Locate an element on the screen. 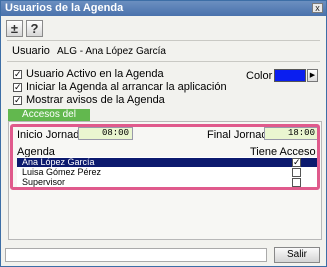 The image size is (327, 267). tab-user-access: Accesos del Usuario is located at coordinates (49, 120).